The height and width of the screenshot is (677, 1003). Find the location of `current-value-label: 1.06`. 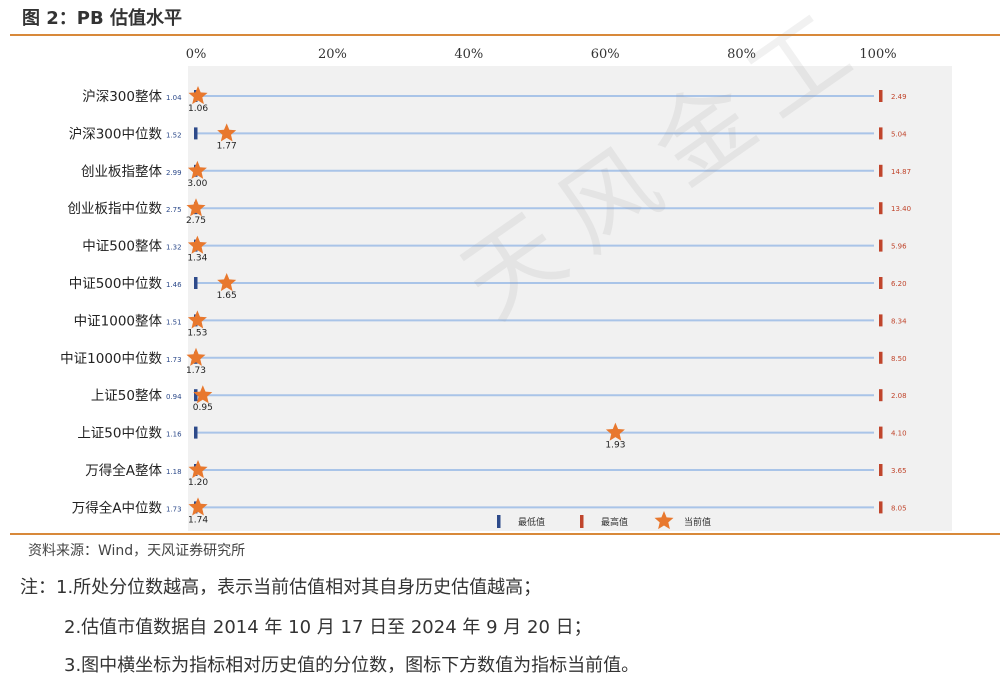

current-value-label: 1.06 is located at coordinates (198, 109).